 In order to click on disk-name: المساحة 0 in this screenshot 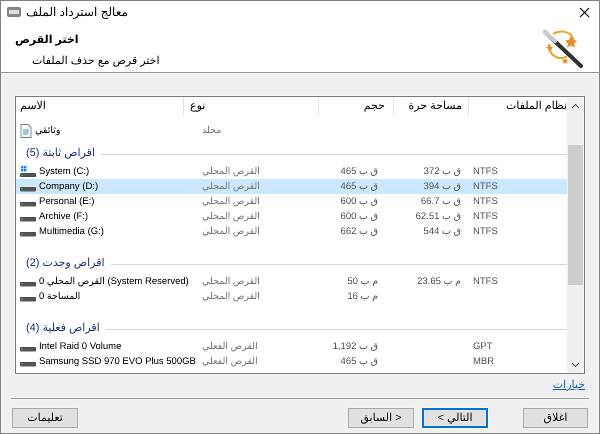, I will do `click(59, 297)`.